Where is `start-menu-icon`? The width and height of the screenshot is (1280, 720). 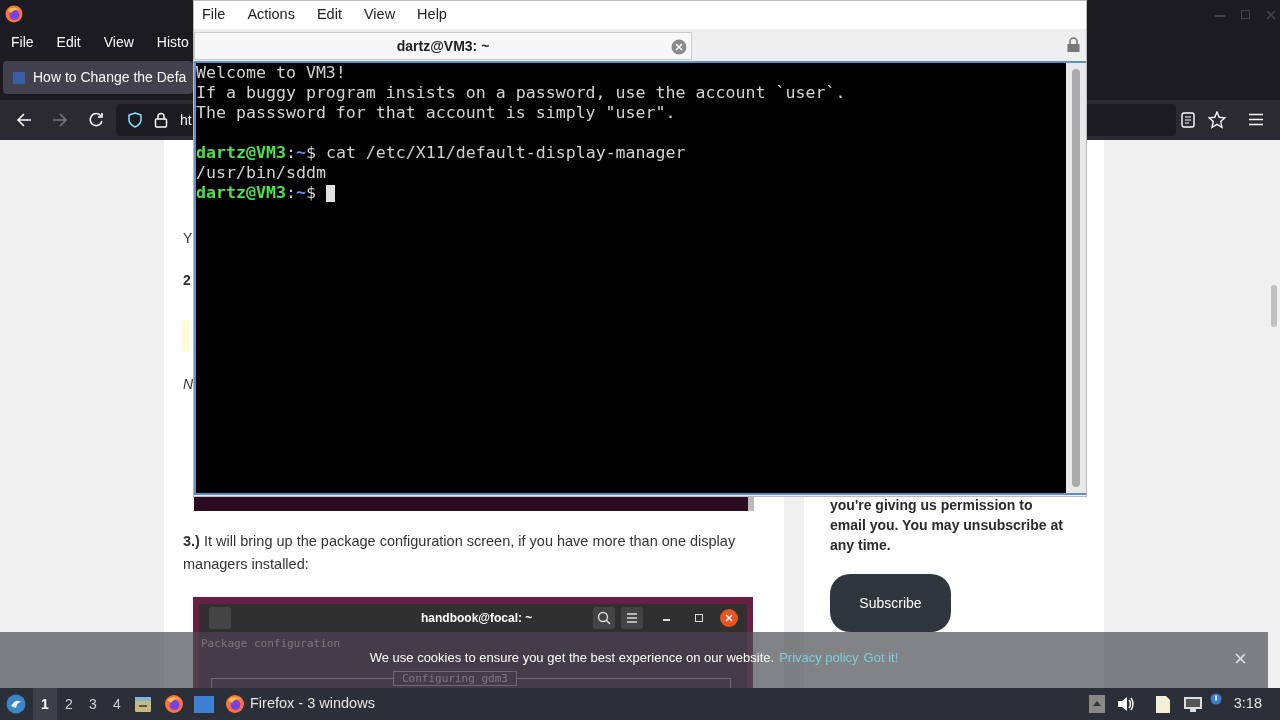
start-menu-icon is located at coordinates (16, 704).